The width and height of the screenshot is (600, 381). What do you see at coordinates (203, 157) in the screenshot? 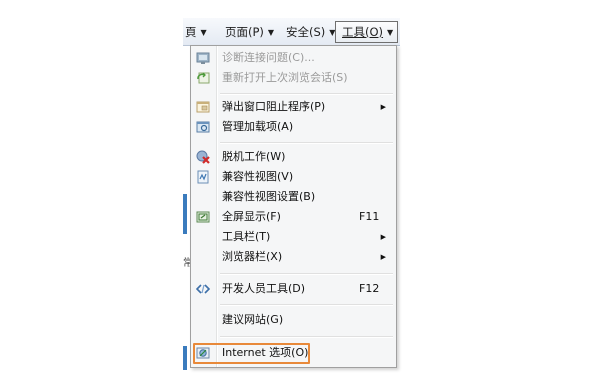
I see `work-offline-icon` at bounding box center [203, 157].